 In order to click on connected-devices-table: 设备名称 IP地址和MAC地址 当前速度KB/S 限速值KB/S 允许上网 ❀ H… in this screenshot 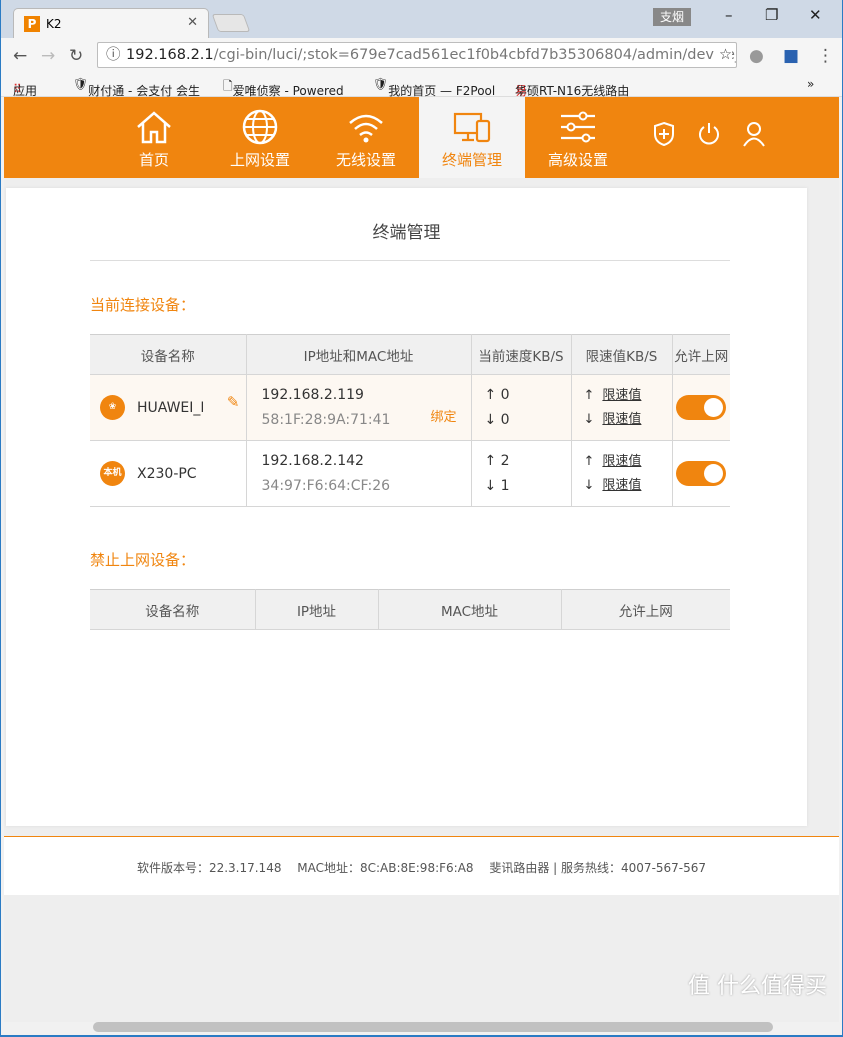, I will do `click(410, 420)`.